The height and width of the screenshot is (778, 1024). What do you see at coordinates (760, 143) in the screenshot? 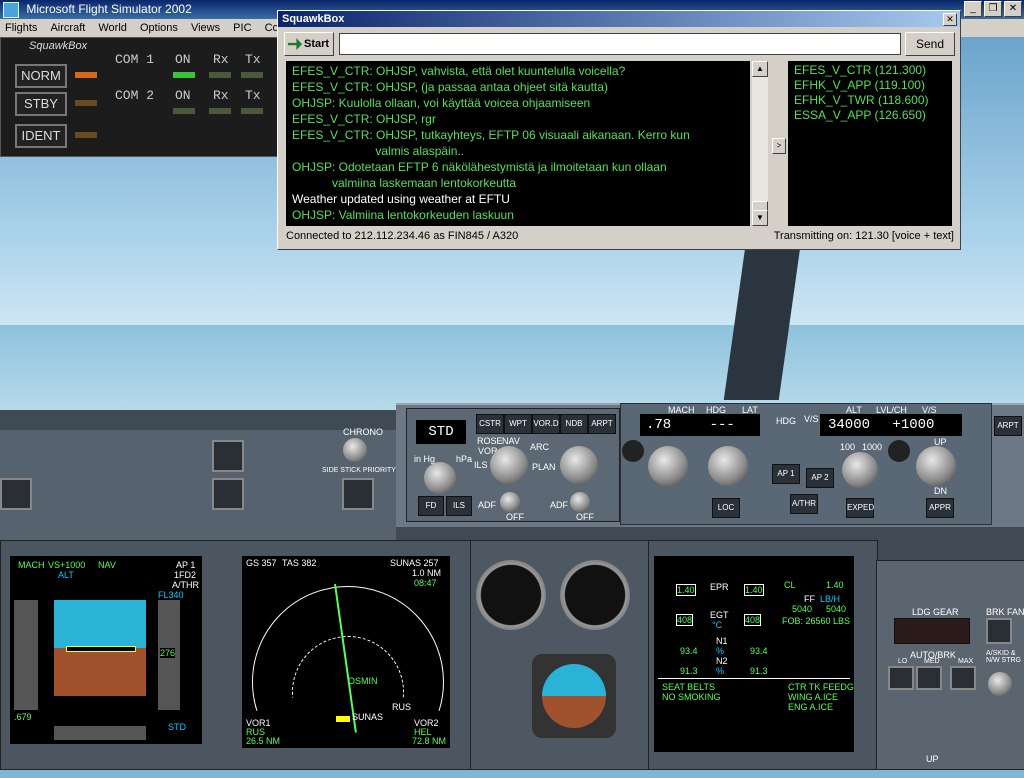
I see `chat-scrollbar: ▲ ▼` at bounding box center [760, 143].